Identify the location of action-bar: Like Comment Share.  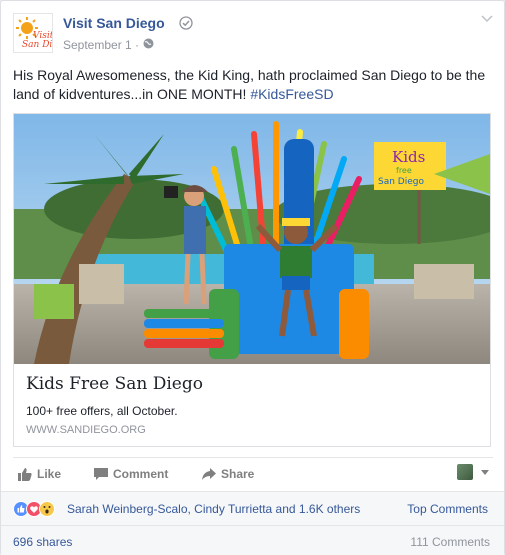
(253, 473).